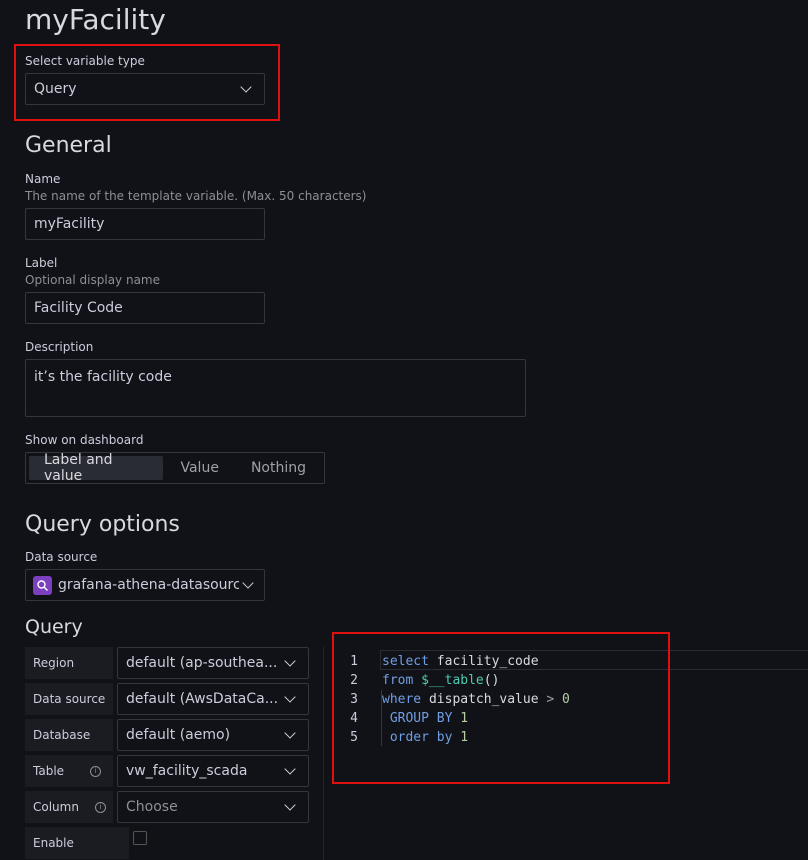 Image resolution: width=808 pixels, height=860 pixels. What do you see at coordinates (178, 735) in the screenshot?
I see `database-value: default (aemo)` at bounding box center [178, 735].